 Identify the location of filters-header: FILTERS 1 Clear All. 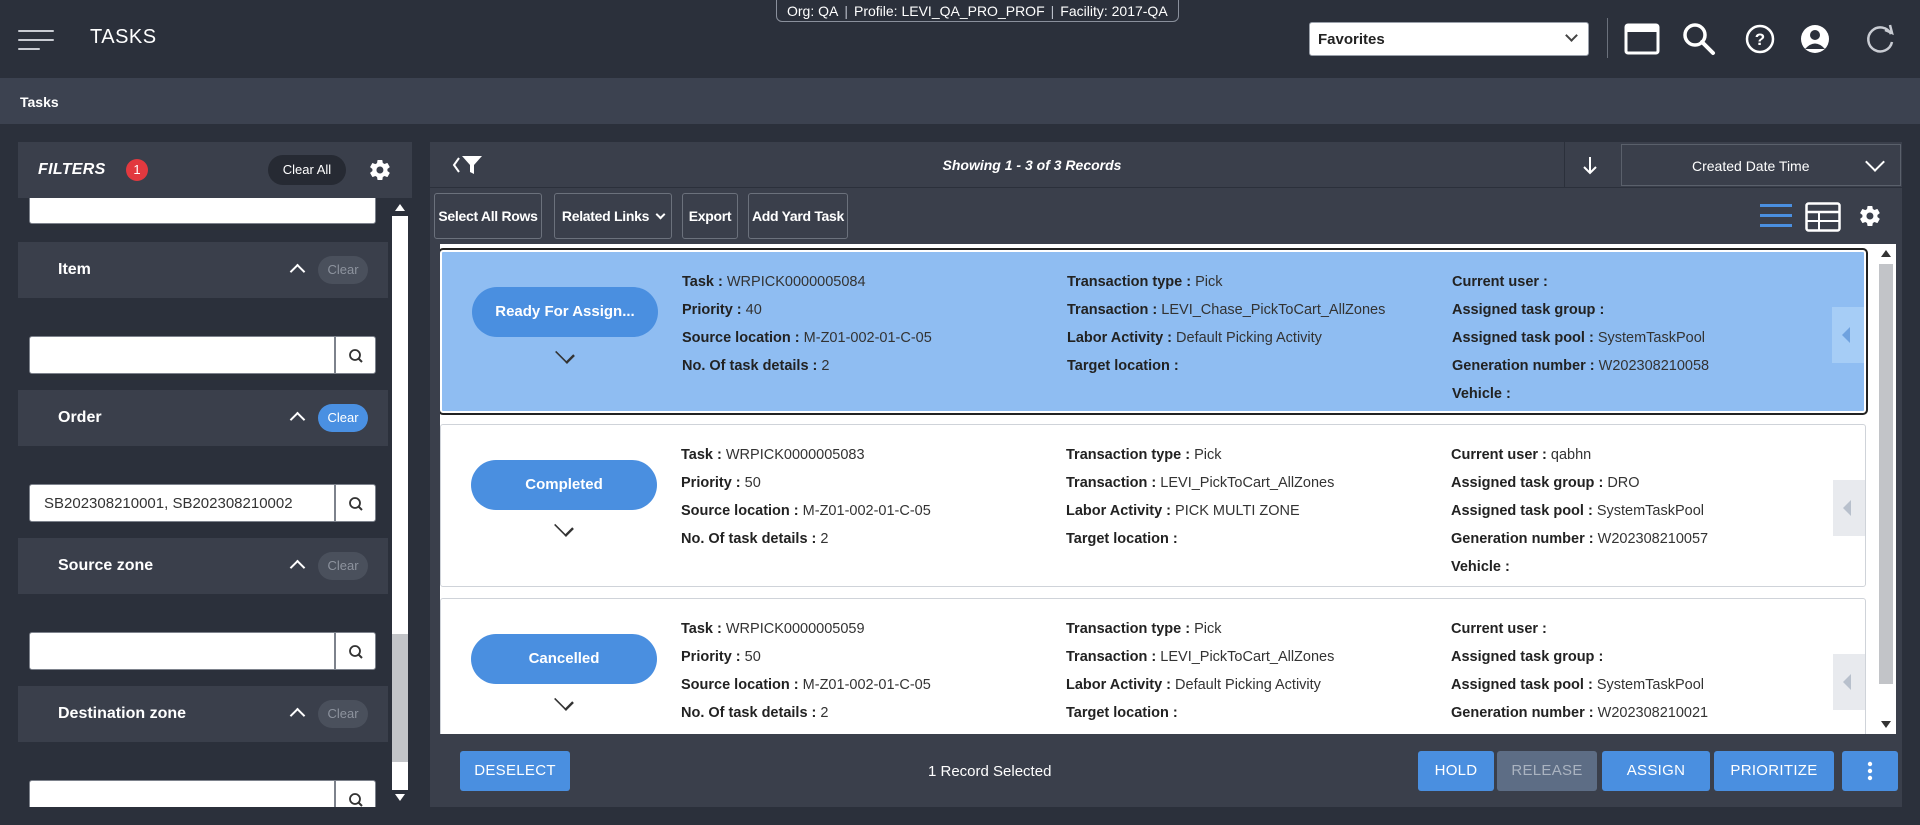
(215, 170).